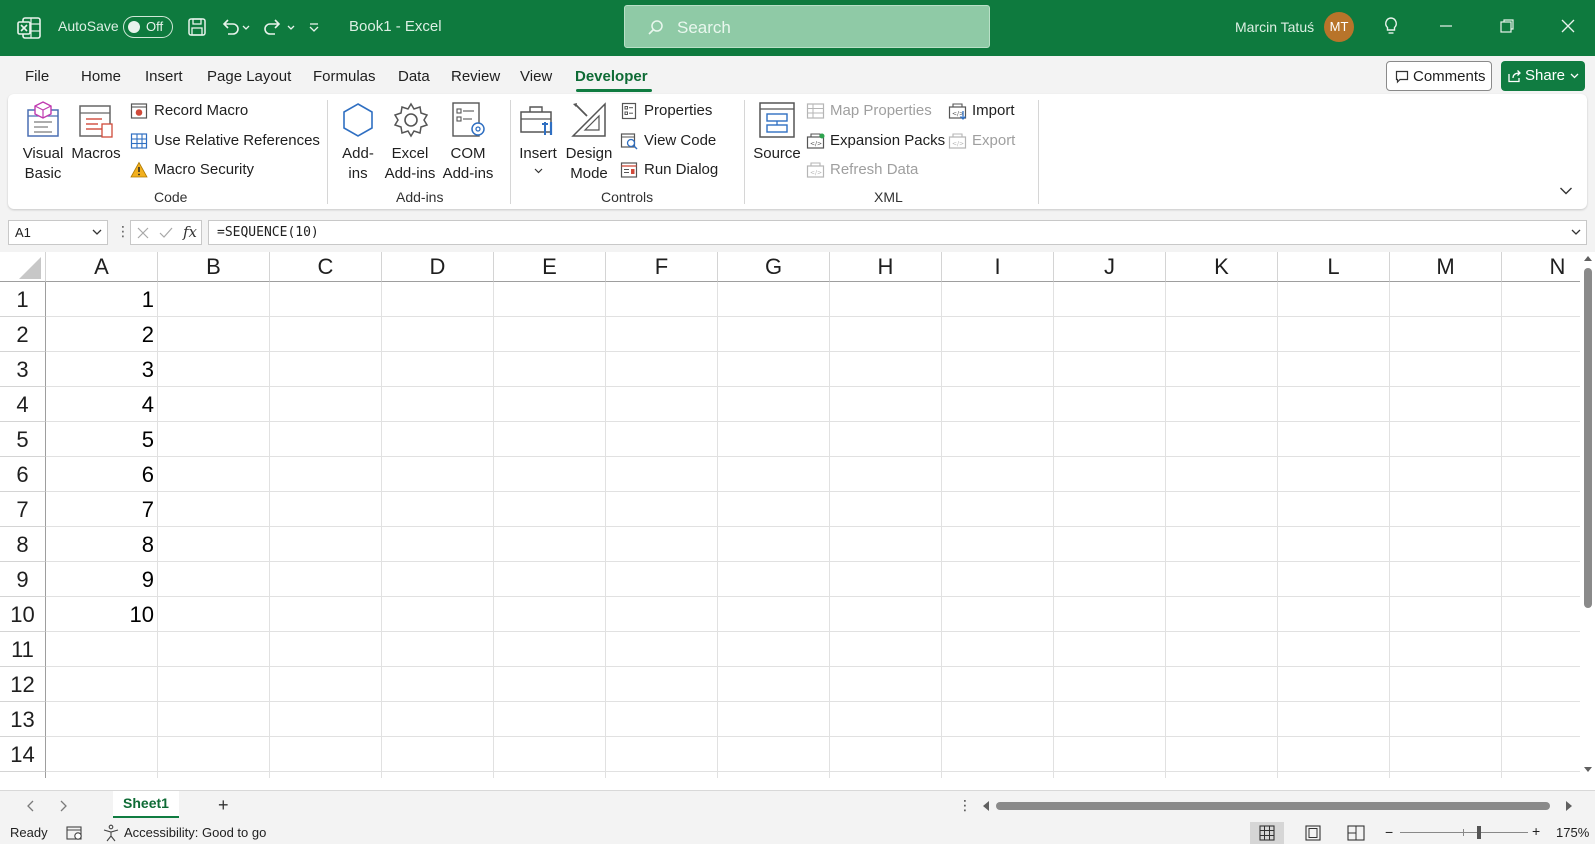 This screenshot has width=1595, height=844. I want to click on row-header-13: 13, so click(23, 719).